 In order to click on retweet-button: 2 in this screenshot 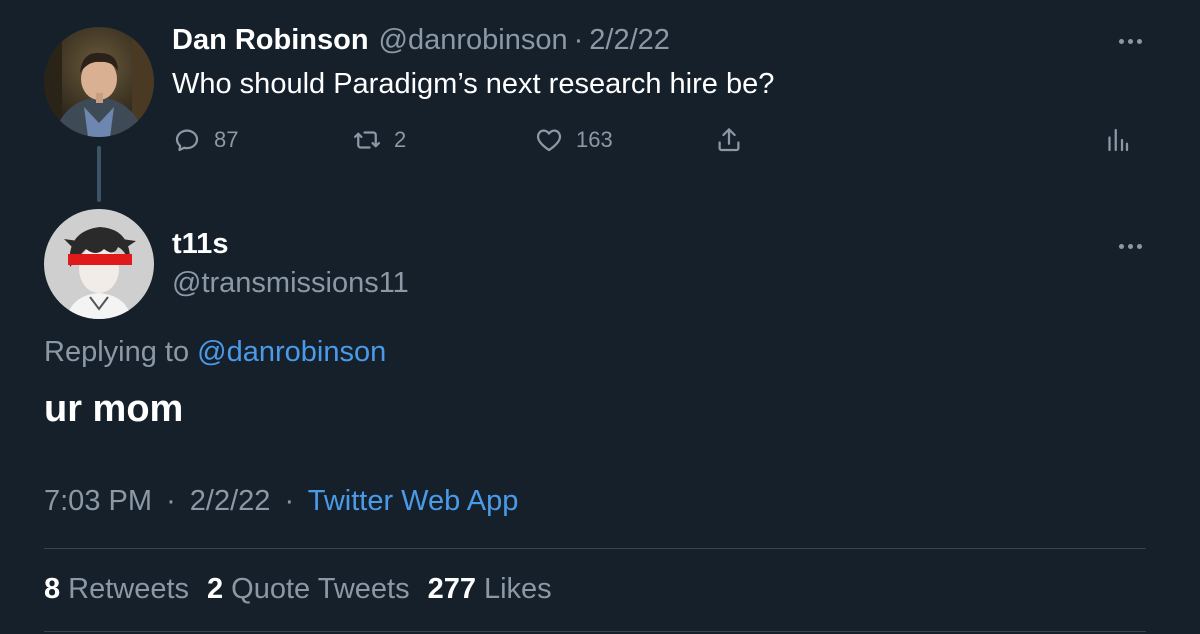, I will do `click(379, 140)`.